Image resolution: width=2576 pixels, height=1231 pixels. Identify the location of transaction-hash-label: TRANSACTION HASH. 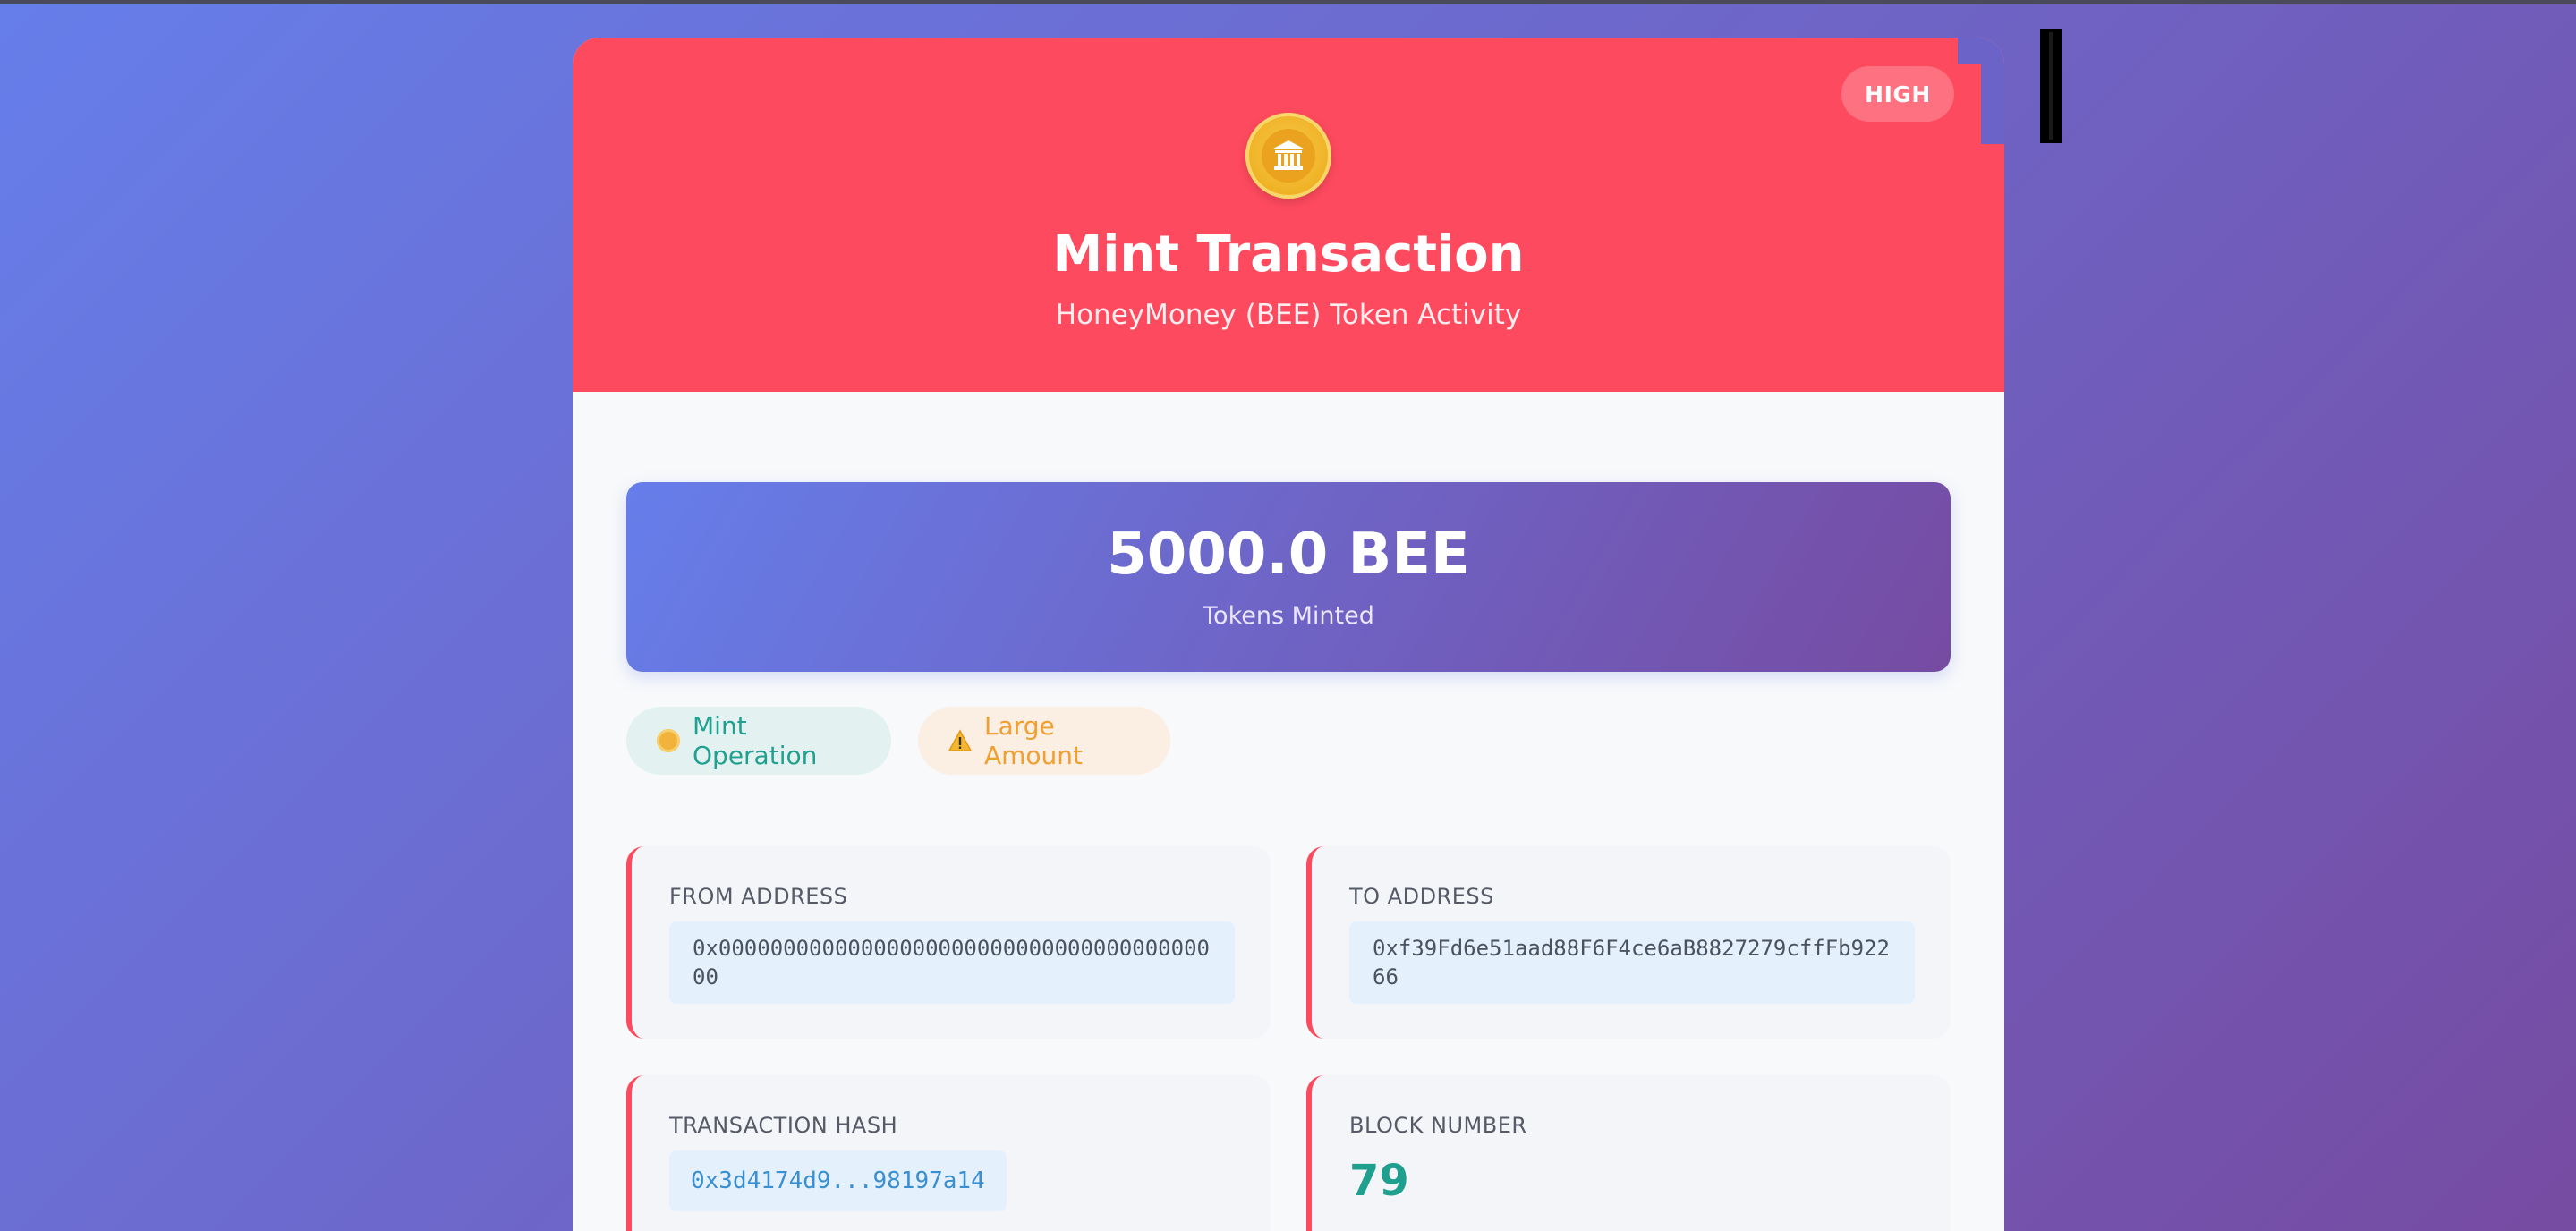
(783, 1125).